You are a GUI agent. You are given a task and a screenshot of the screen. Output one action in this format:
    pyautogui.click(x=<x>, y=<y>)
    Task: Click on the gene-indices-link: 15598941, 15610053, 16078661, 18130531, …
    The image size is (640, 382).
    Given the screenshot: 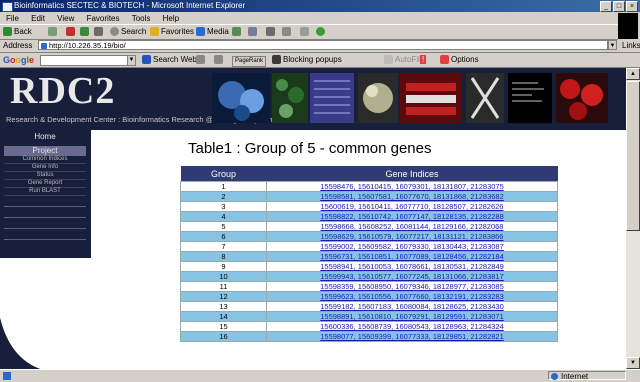 What is the action you would take?
    pyautogui.click(x=412, y=266)
    